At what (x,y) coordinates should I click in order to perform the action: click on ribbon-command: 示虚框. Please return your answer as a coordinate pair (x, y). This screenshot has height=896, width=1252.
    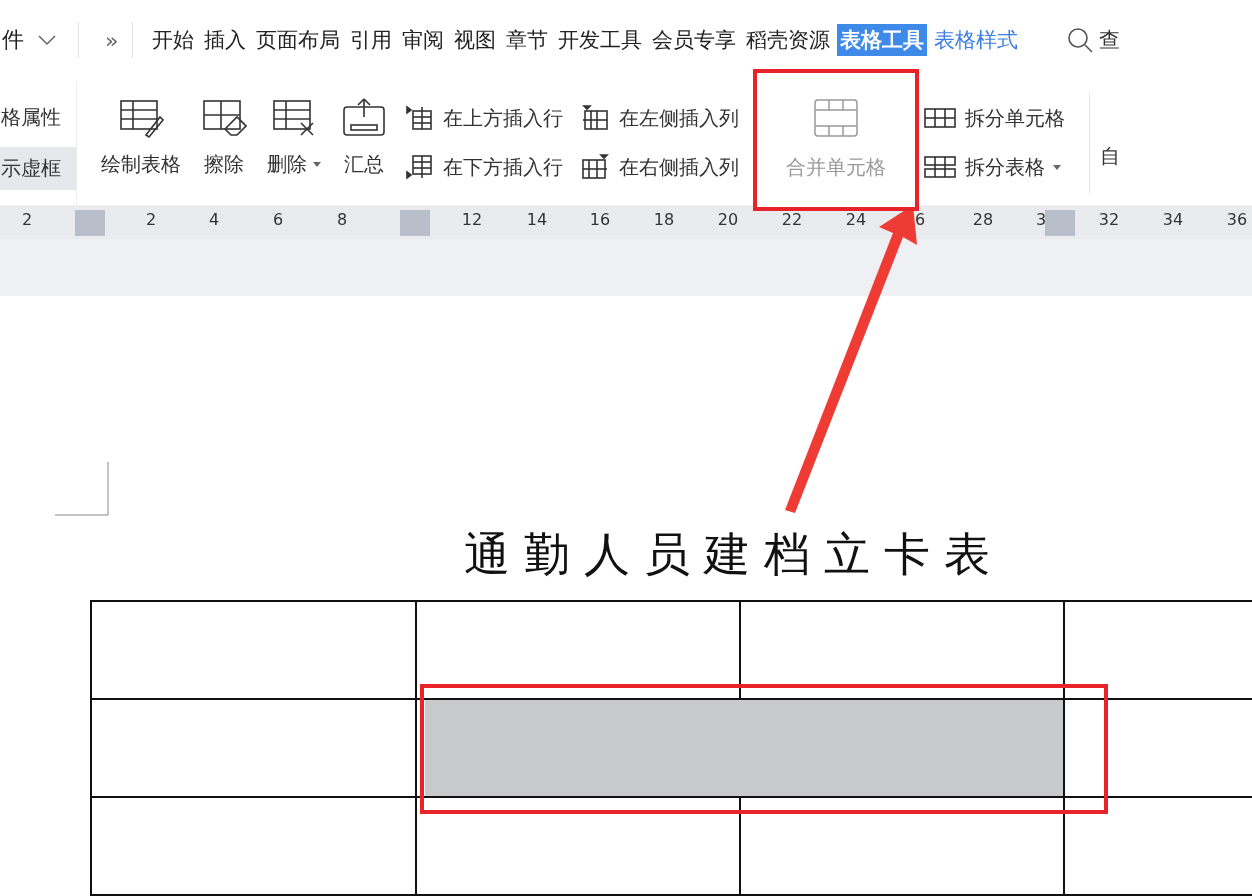
    Looking at the image, I should click on (38, 168).